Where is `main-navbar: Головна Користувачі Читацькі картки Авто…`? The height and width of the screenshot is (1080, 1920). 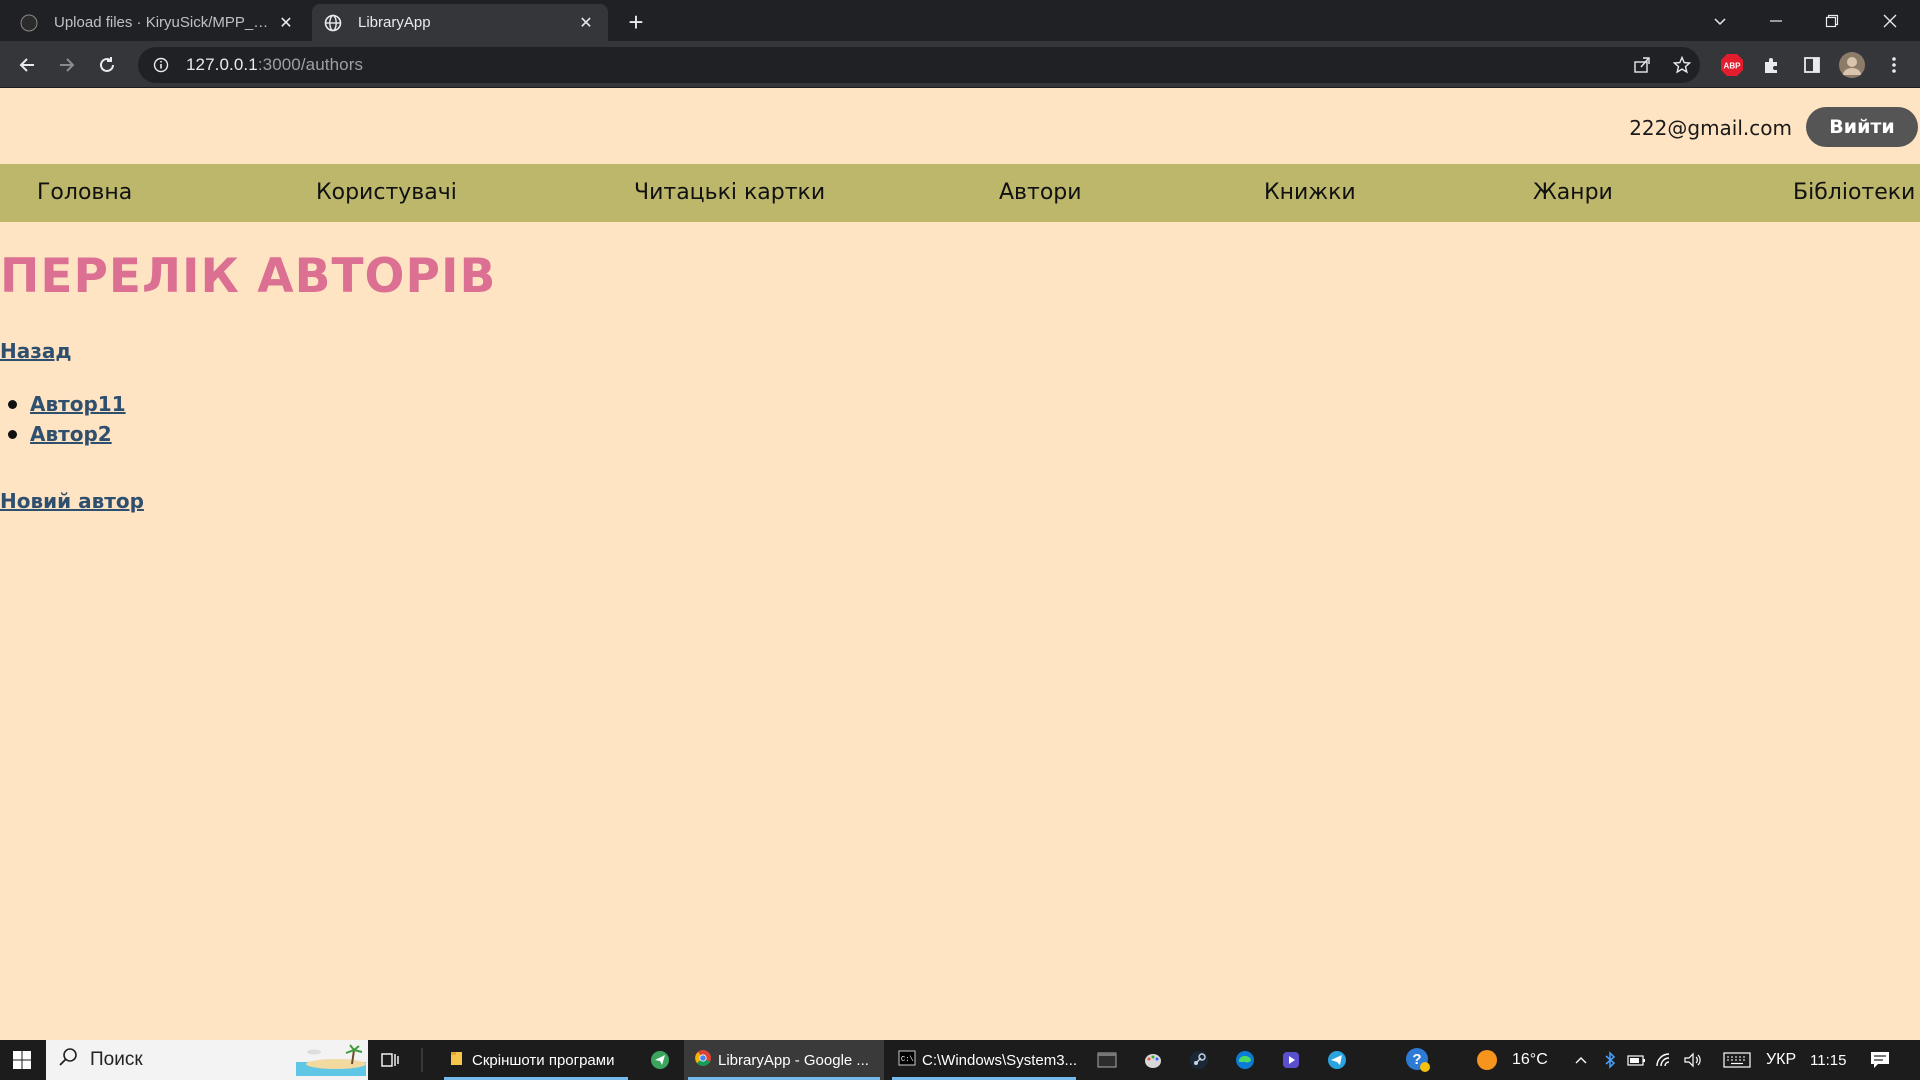 main-navbar: Головна Користувачі Читацькі картки Авто… is located at coordinates (960, 193).